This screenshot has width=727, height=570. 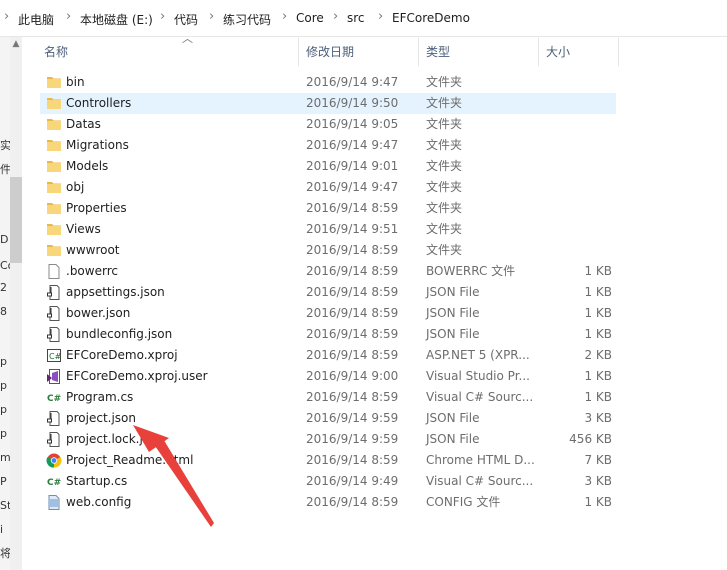 What do you see at coordinates (54, 376) in the screenshot?
I see `visual-studio-icon` at bounding box center [54, 376].